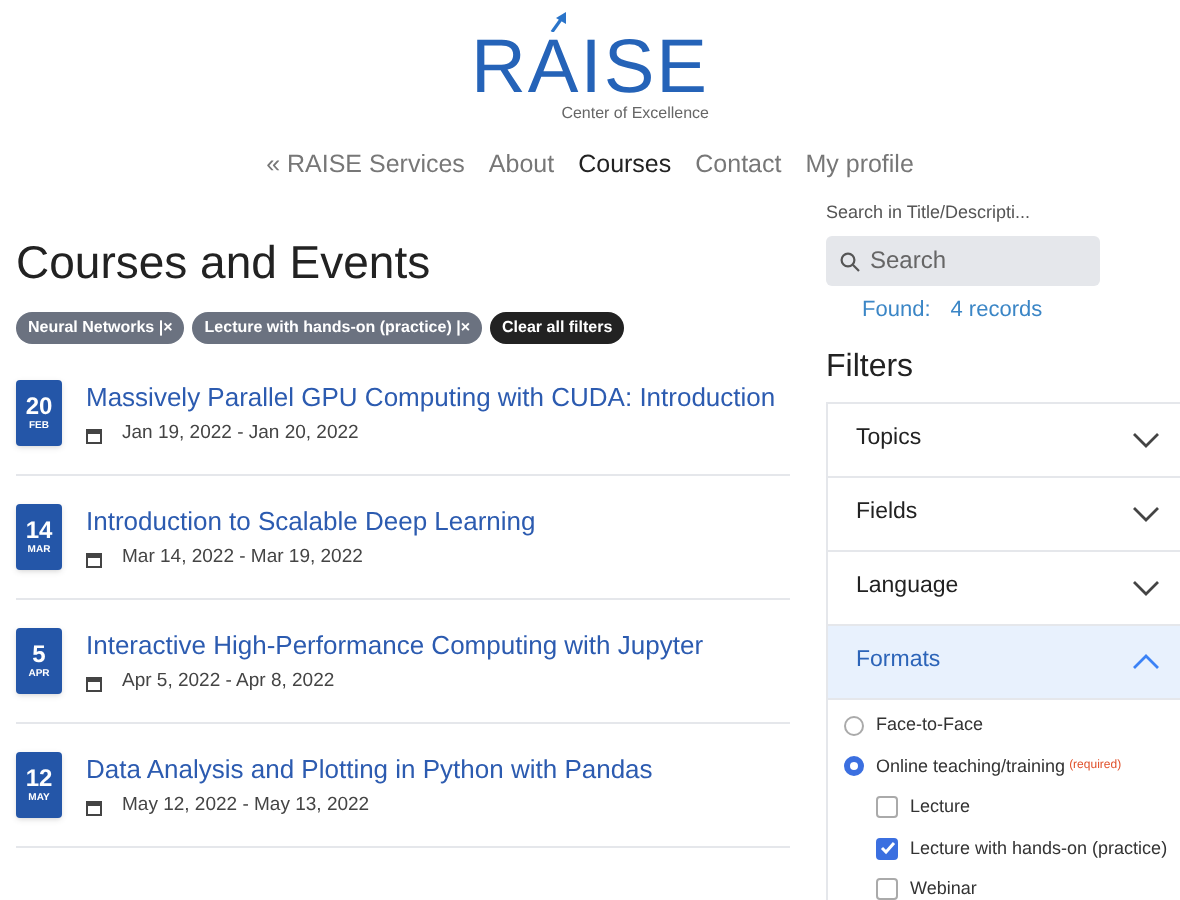 This screenshot has height=900, width=1180. Describe the element at coordinates (850, 261) in the screenshot. I see `search-icon` at that location.